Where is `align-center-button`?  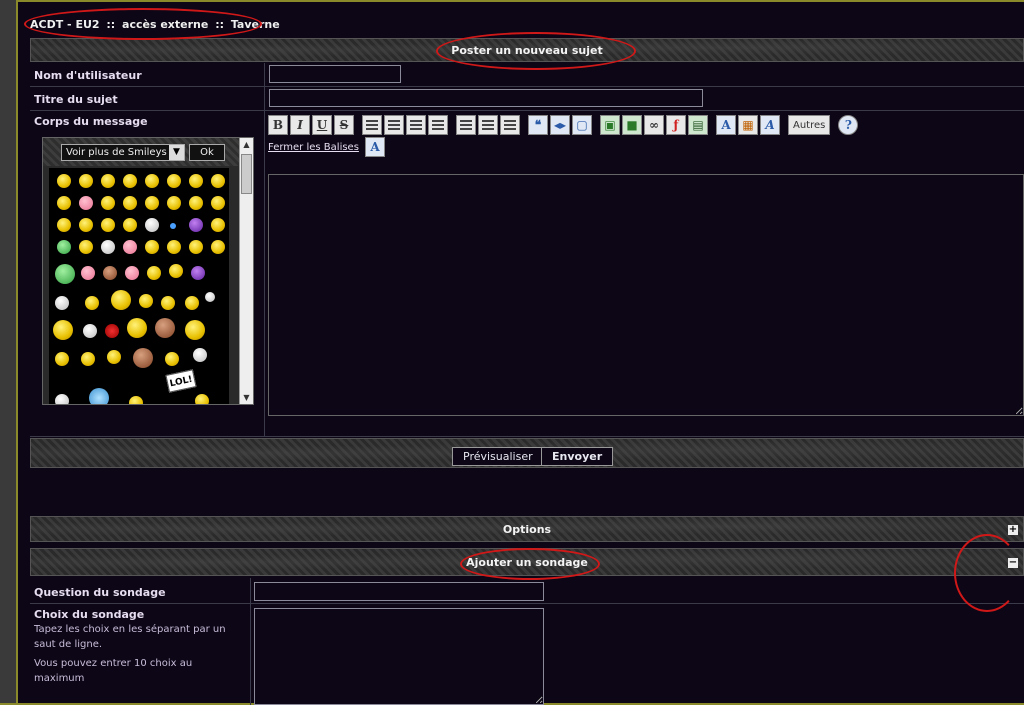
align-center-button is located at coordinates (394, 125).